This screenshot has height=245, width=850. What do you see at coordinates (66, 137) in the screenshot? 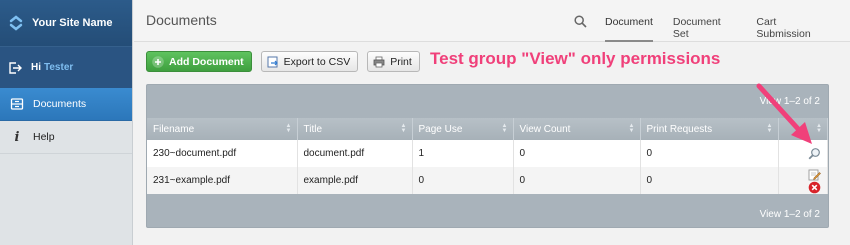
I see `sidebar-item-help: i Help` at bounding box center [66, 137].